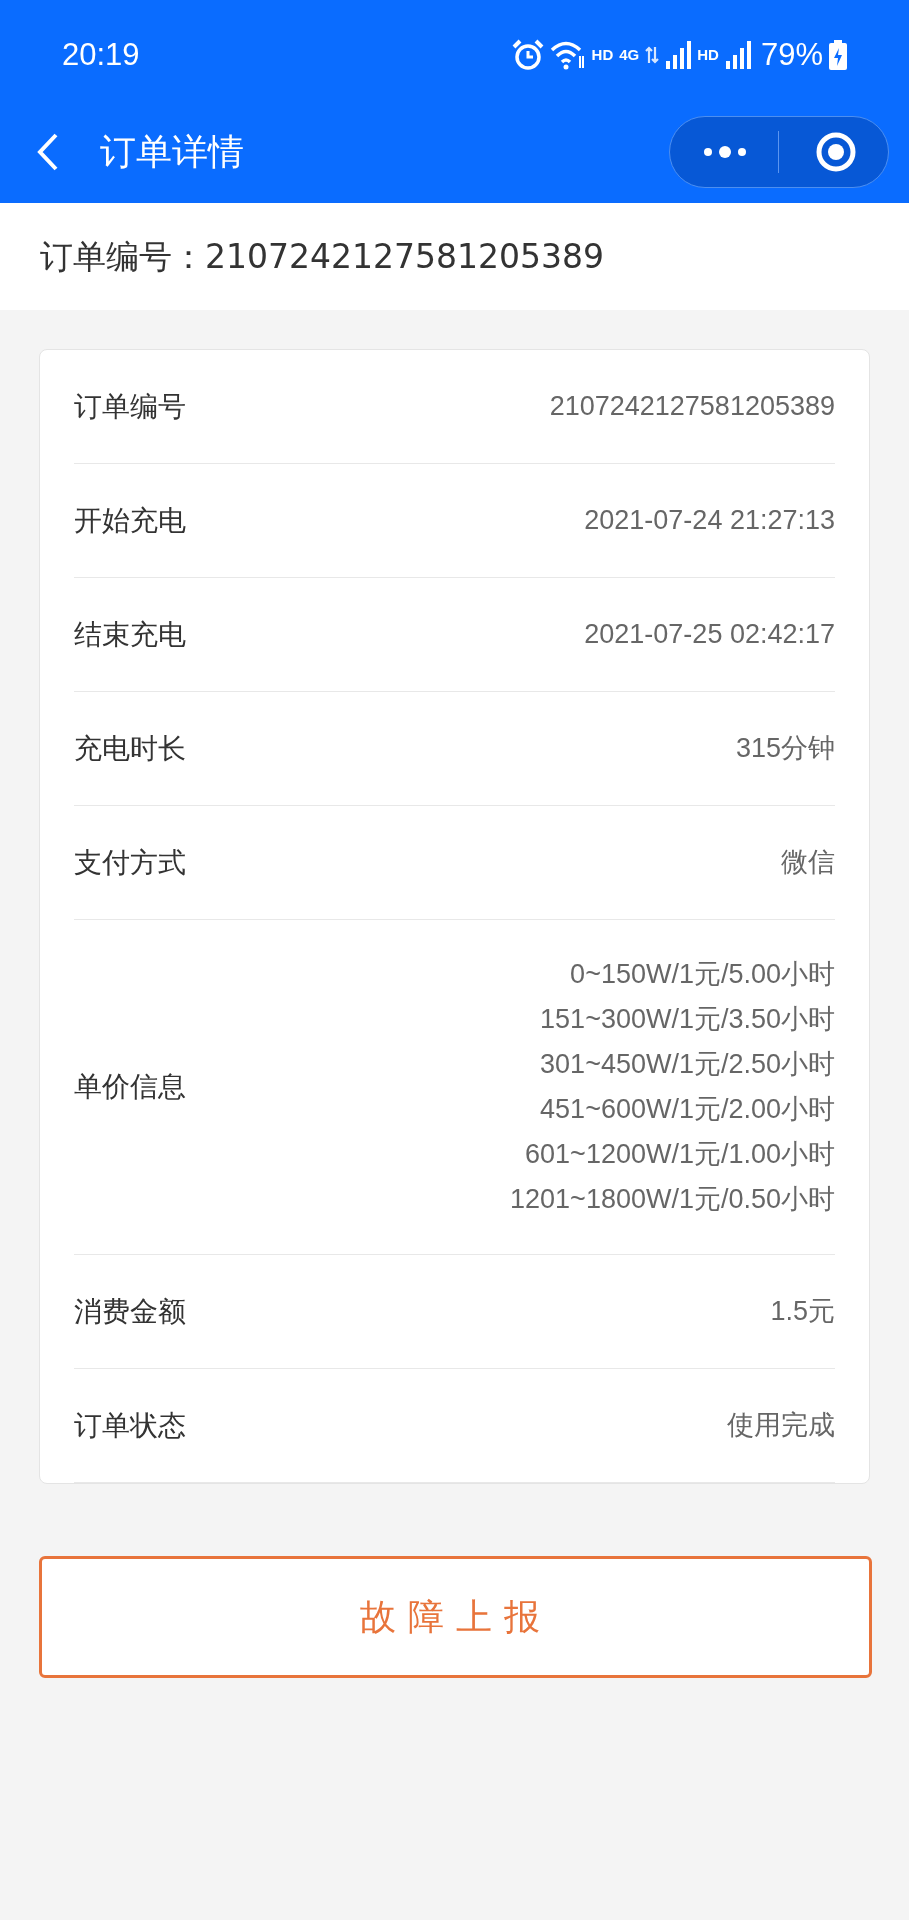  I want to click on detail-value: 1201~1800W/1元/0.50小时, so click(672, 1199).